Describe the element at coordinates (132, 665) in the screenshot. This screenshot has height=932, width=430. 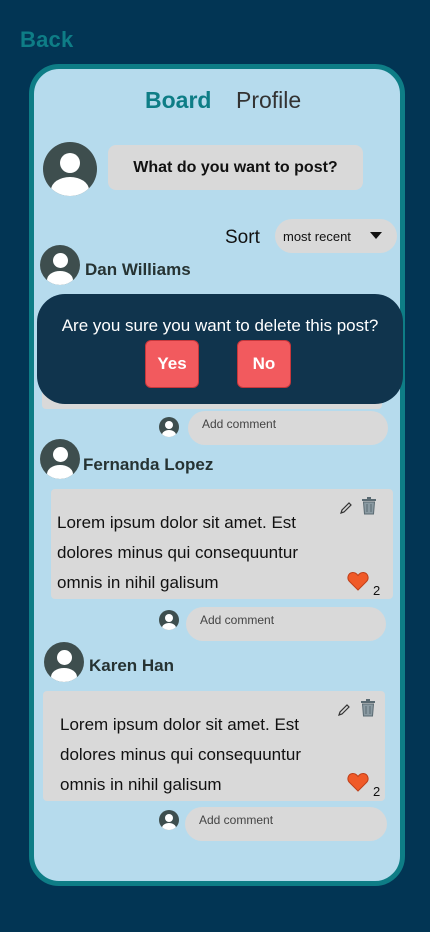
I see `post-author: Karen Han` at that location.